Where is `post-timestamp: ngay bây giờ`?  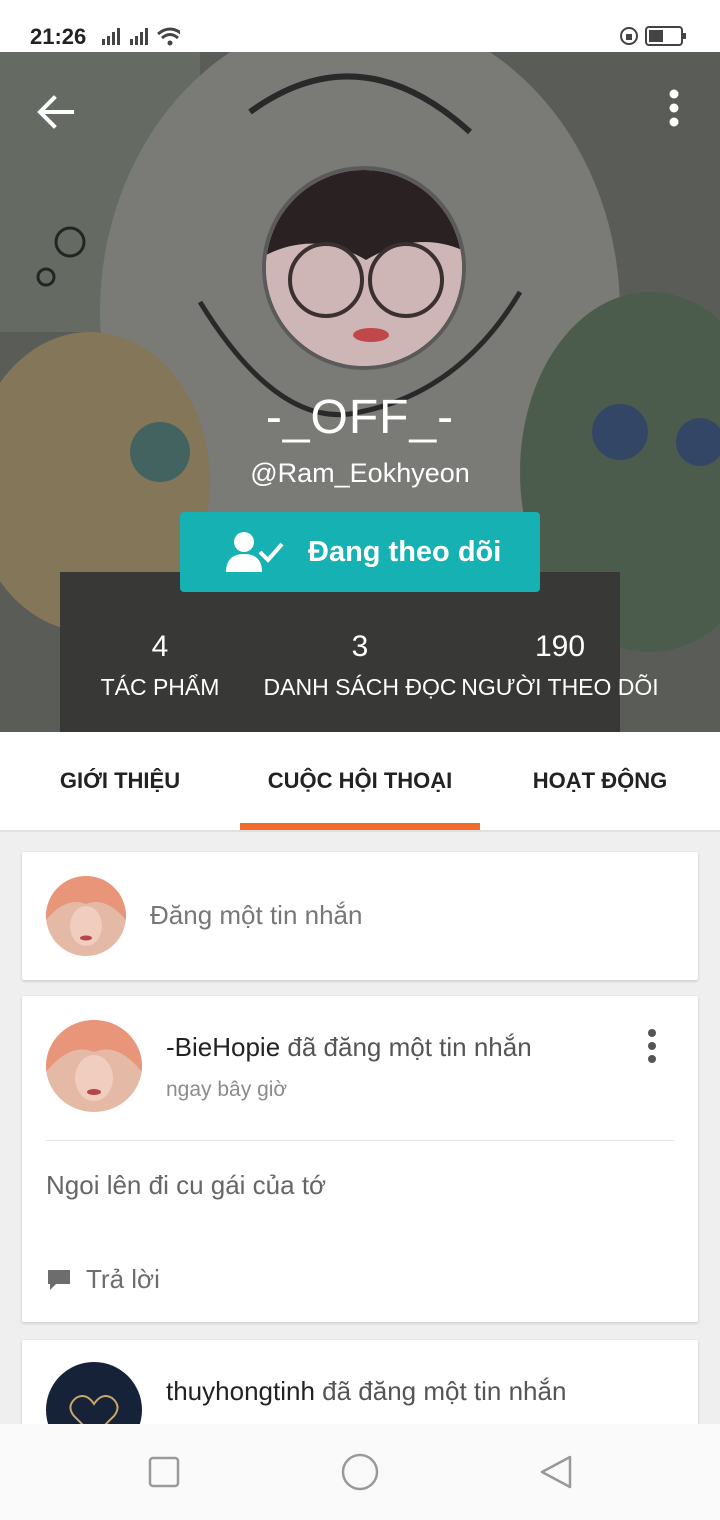 post-timestamp: ngay bây giờ is located at coordinates (227, 1089).